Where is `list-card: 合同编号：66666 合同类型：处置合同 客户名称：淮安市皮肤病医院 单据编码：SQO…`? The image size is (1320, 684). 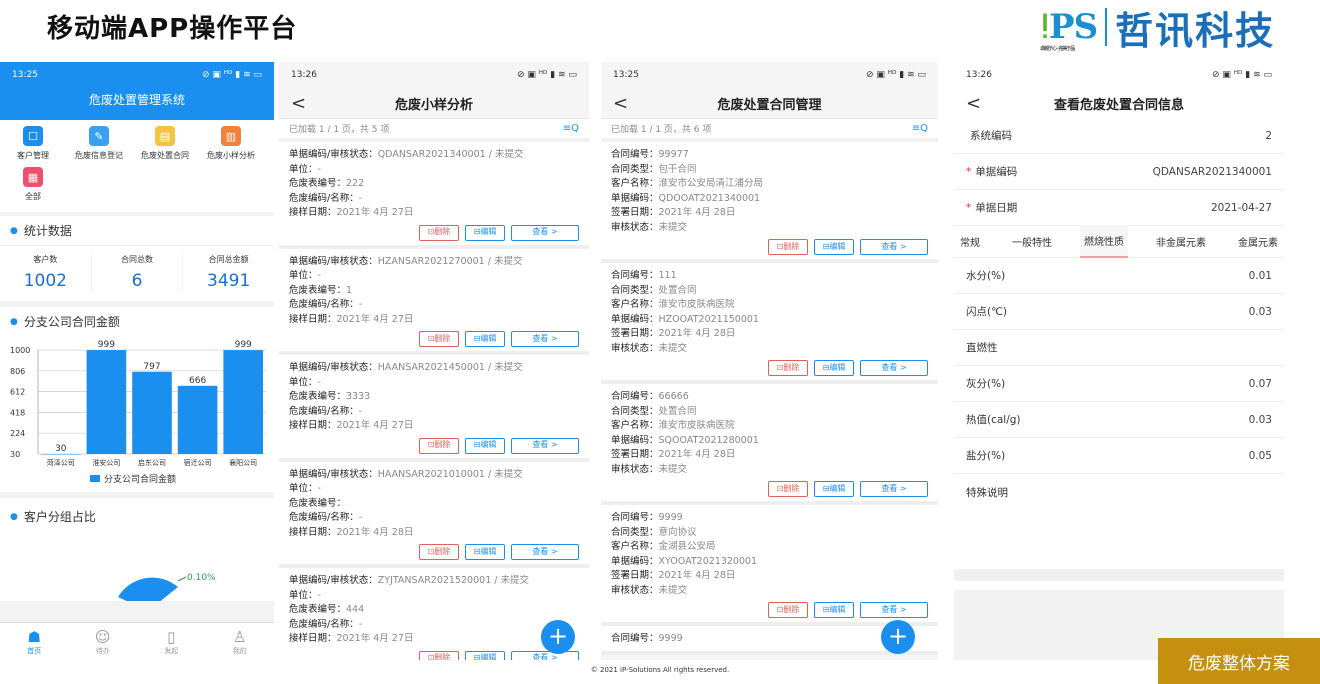
list-card: 合同编号：66666 合同类型：处置合同 客户名称：淮安市皮肤病医院 单据编码：SQO… is located at coordinates (769, 444).